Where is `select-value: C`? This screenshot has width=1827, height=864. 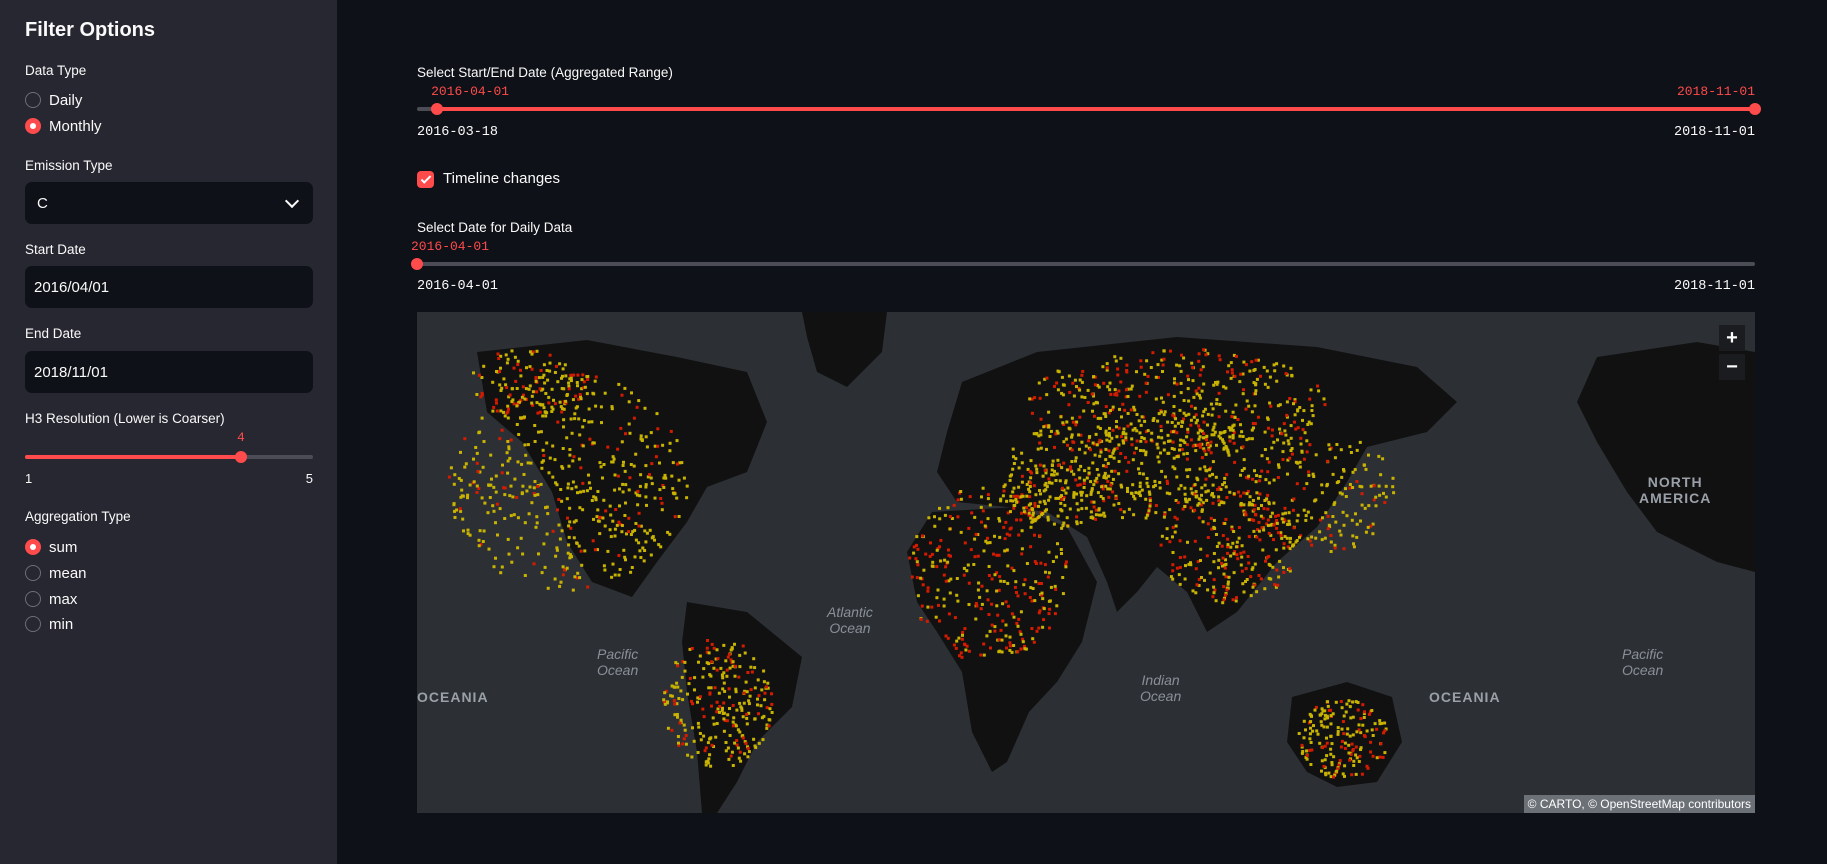
select-value: C is located at coordinates (42, 203).